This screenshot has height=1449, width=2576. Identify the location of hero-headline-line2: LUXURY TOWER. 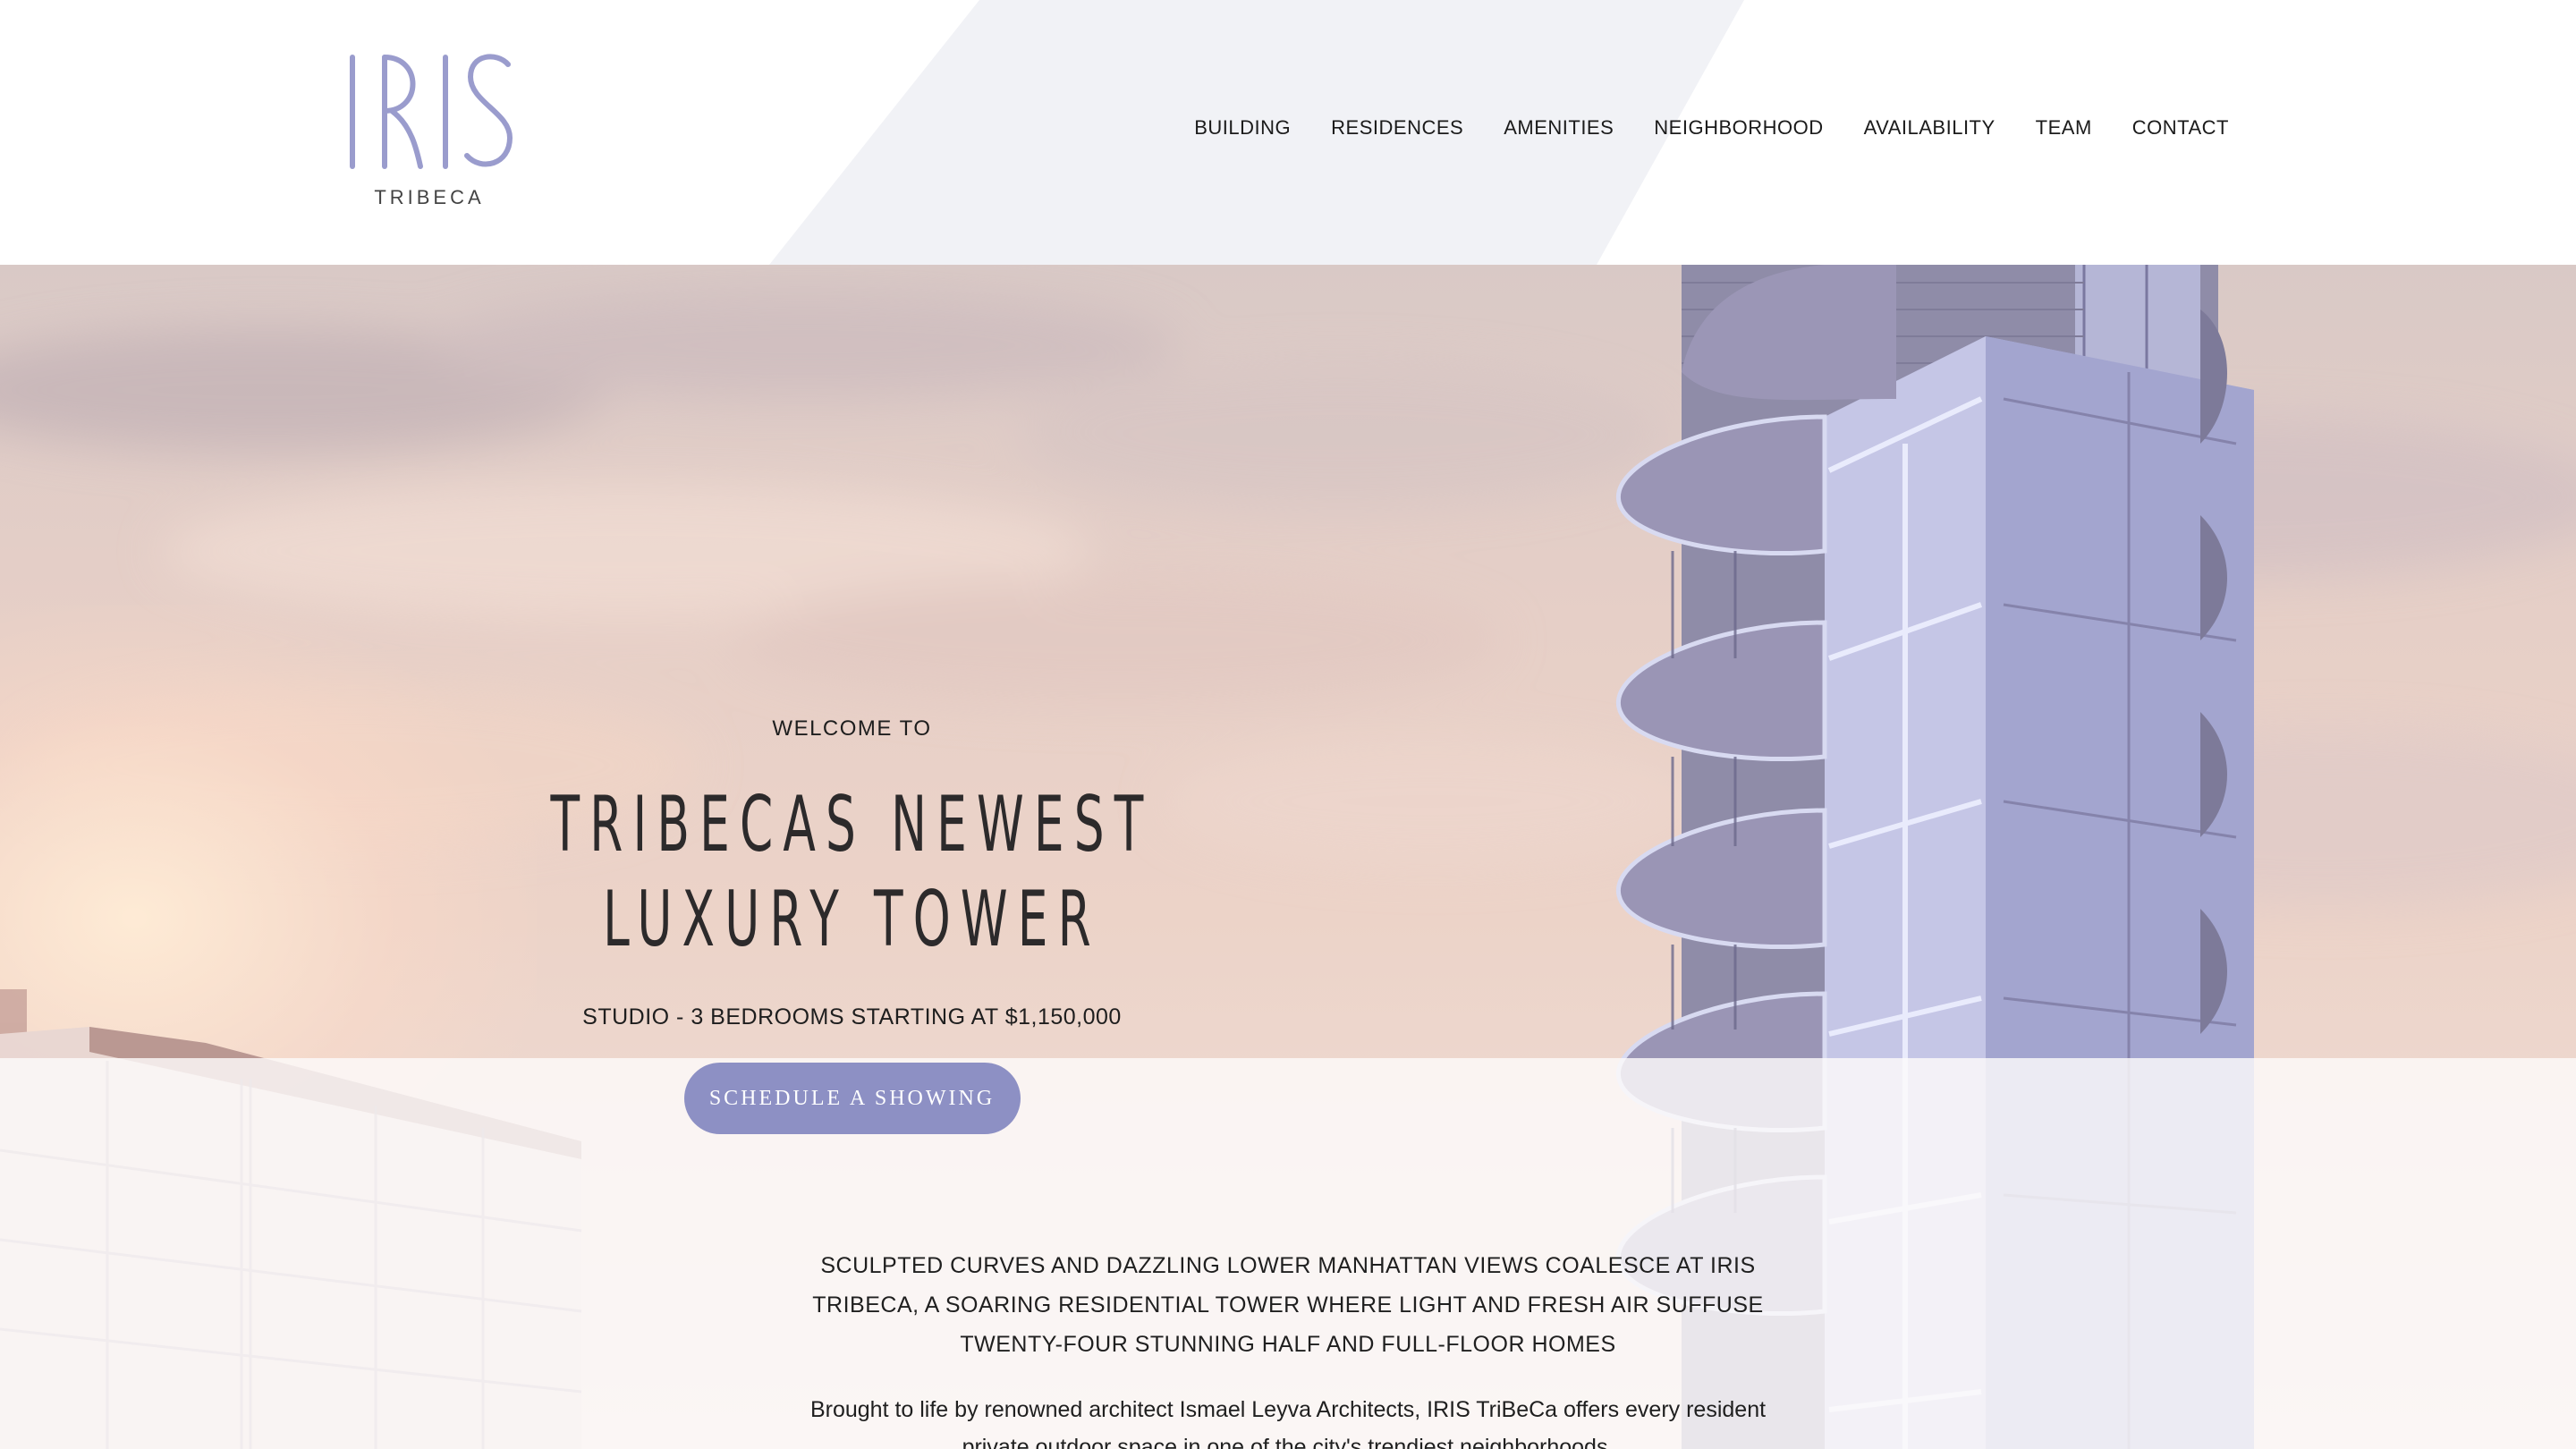
(852, 919).